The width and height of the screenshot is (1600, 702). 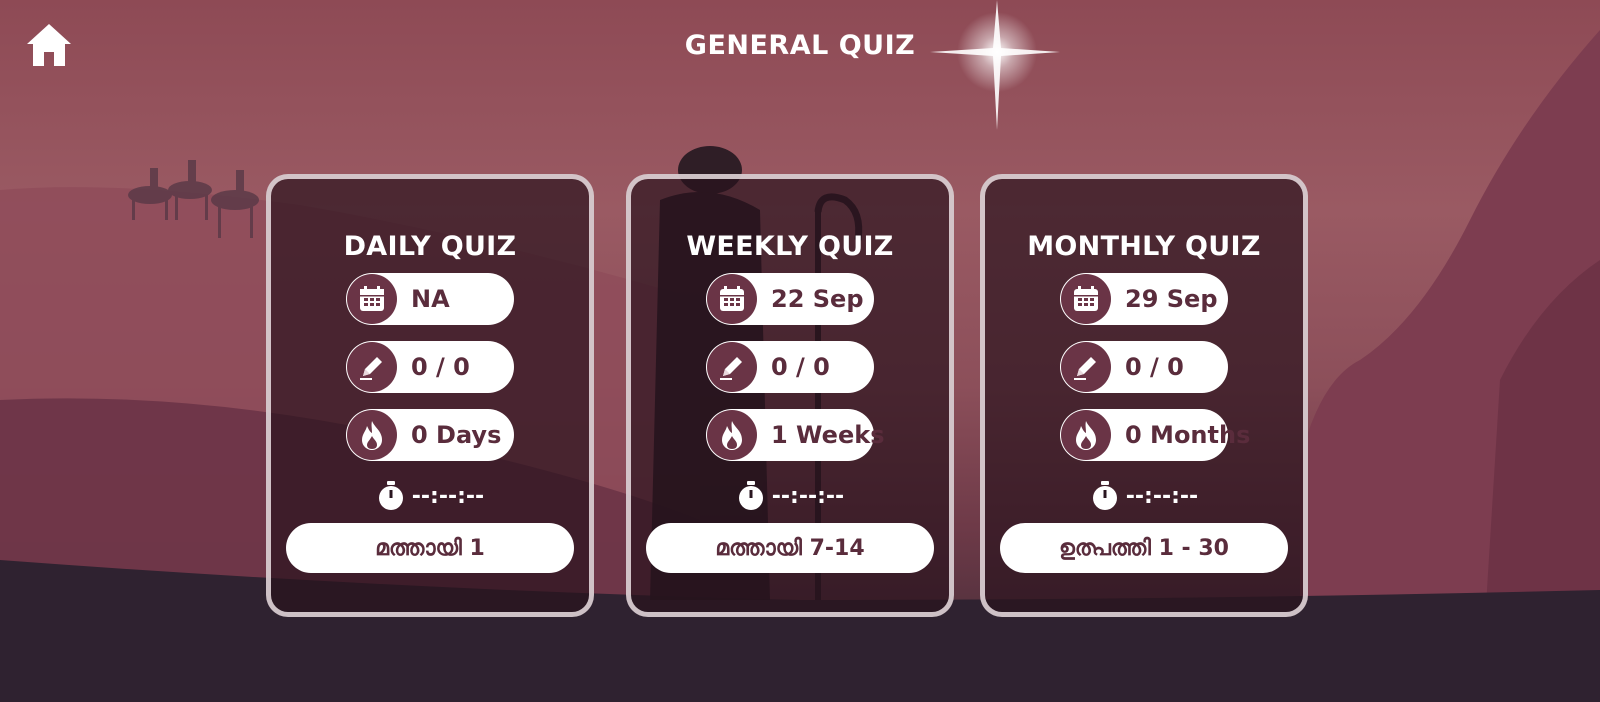 I want to click on streak-value: 1 Weeks, so click(x=828, y=435).